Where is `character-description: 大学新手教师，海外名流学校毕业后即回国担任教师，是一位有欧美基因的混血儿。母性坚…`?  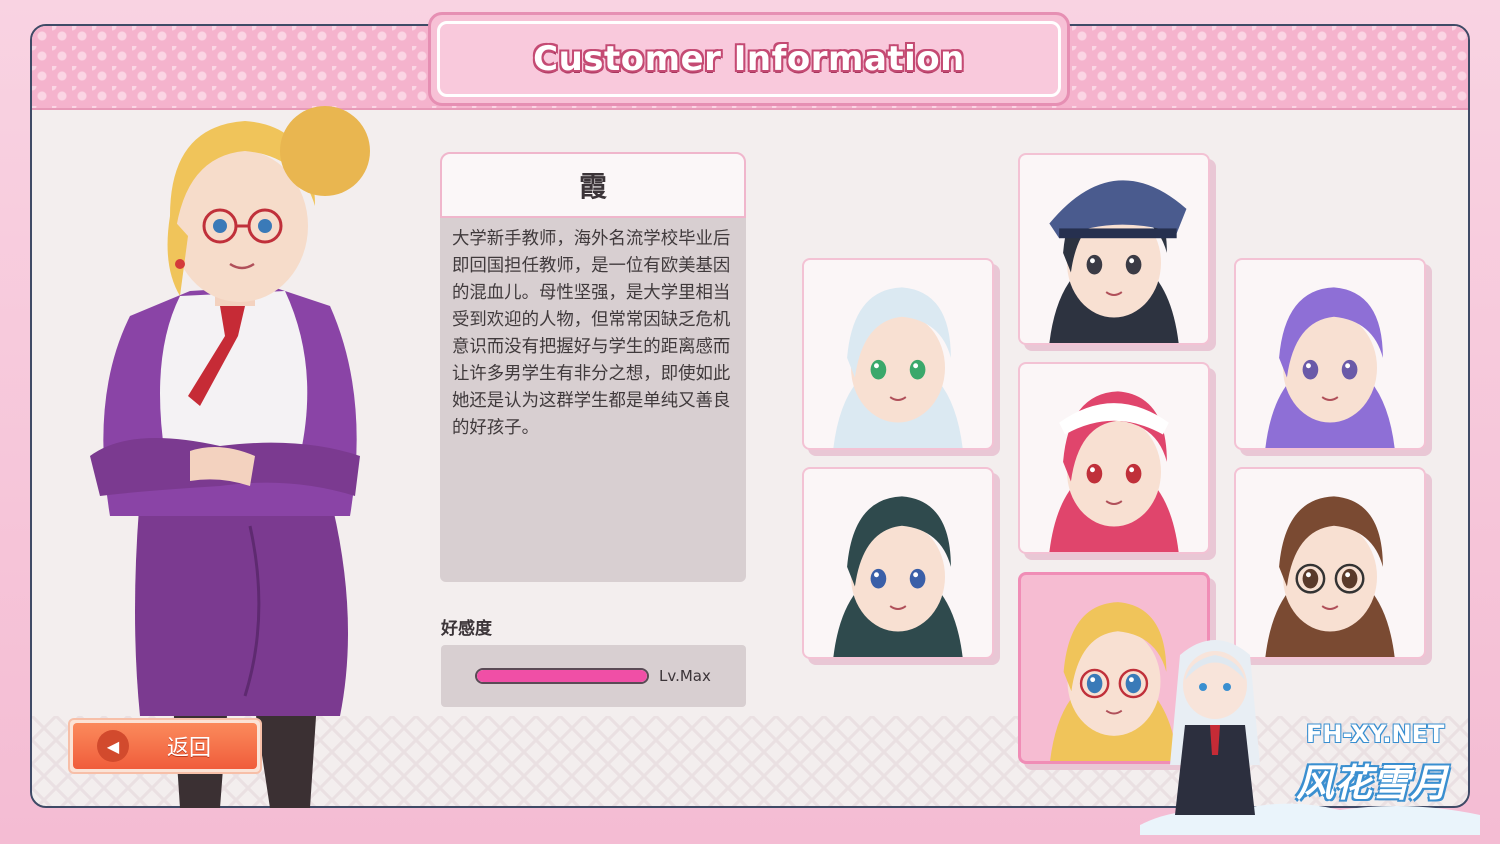
character-description: 大学新手教师，海外名流学校毕业后即回国担任教师，是一位有欧美基因的混血儿。母性坚… is located at coordinates (591, 333).